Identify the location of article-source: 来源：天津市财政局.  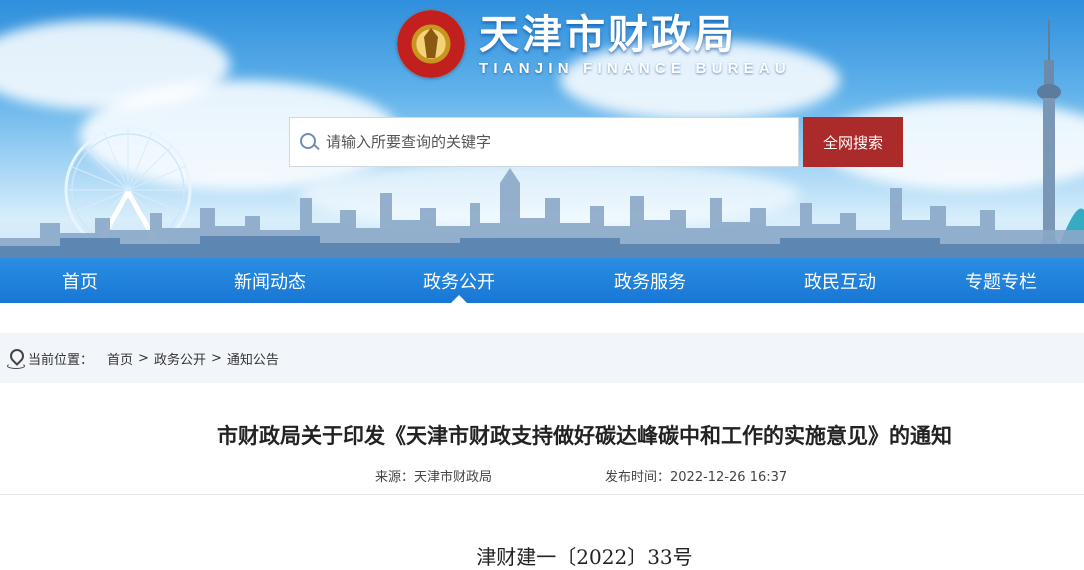
(433, 475).